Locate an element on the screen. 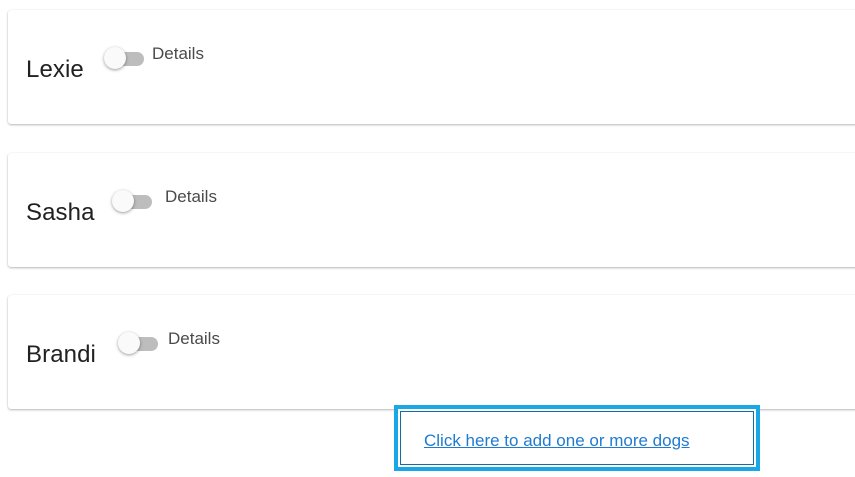 The width and height of the screenshot is (855, 477). dog-name: Lexie is located at coordinates (55, 69).